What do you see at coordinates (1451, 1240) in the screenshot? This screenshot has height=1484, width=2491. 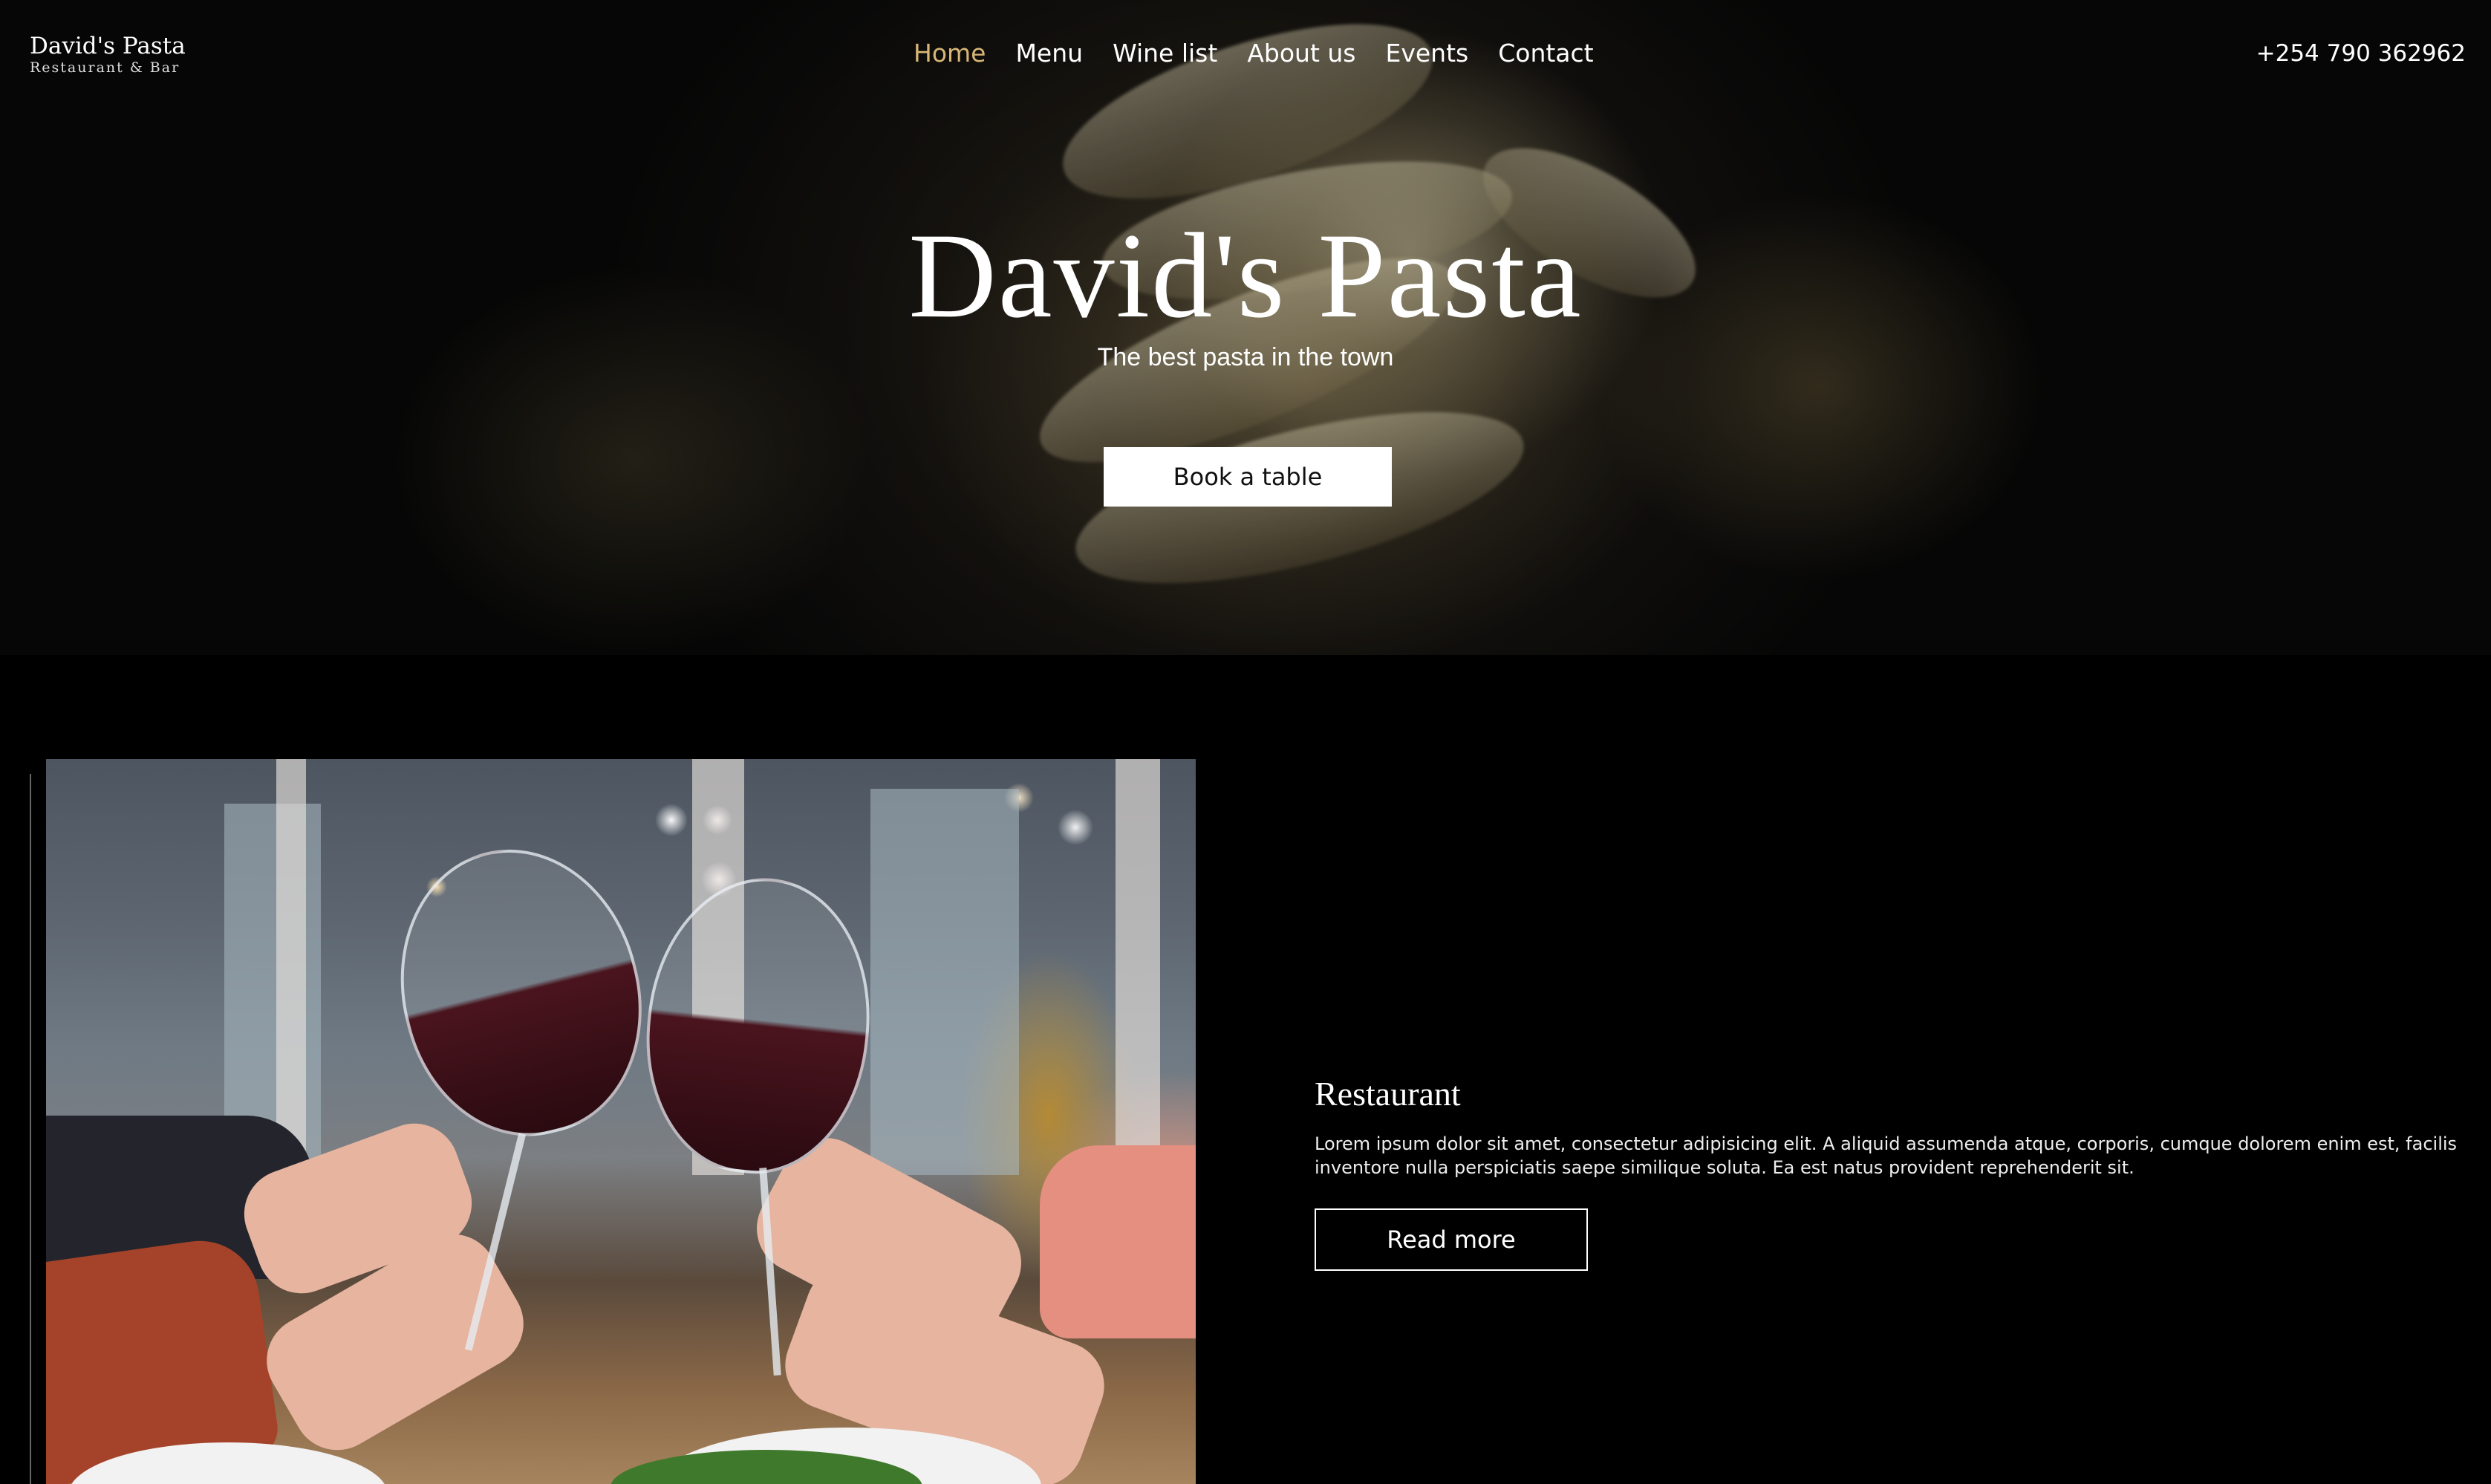 I see `read-more-button: Read more` at bounding box center [1451, 1240].